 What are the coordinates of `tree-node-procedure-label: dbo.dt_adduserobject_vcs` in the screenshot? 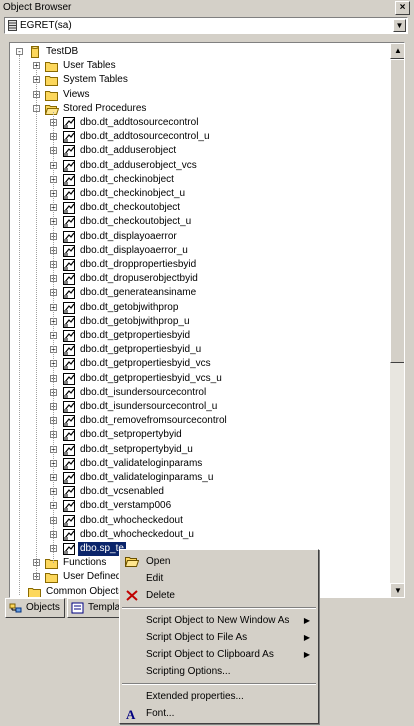 It's located at (138, 165).